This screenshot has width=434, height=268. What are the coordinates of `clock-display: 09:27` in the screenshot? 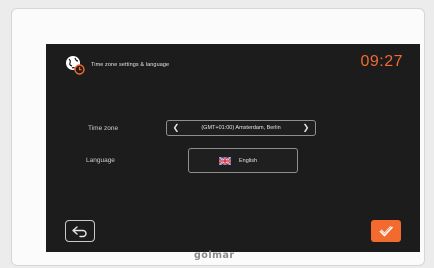 It's located at (381, 61).